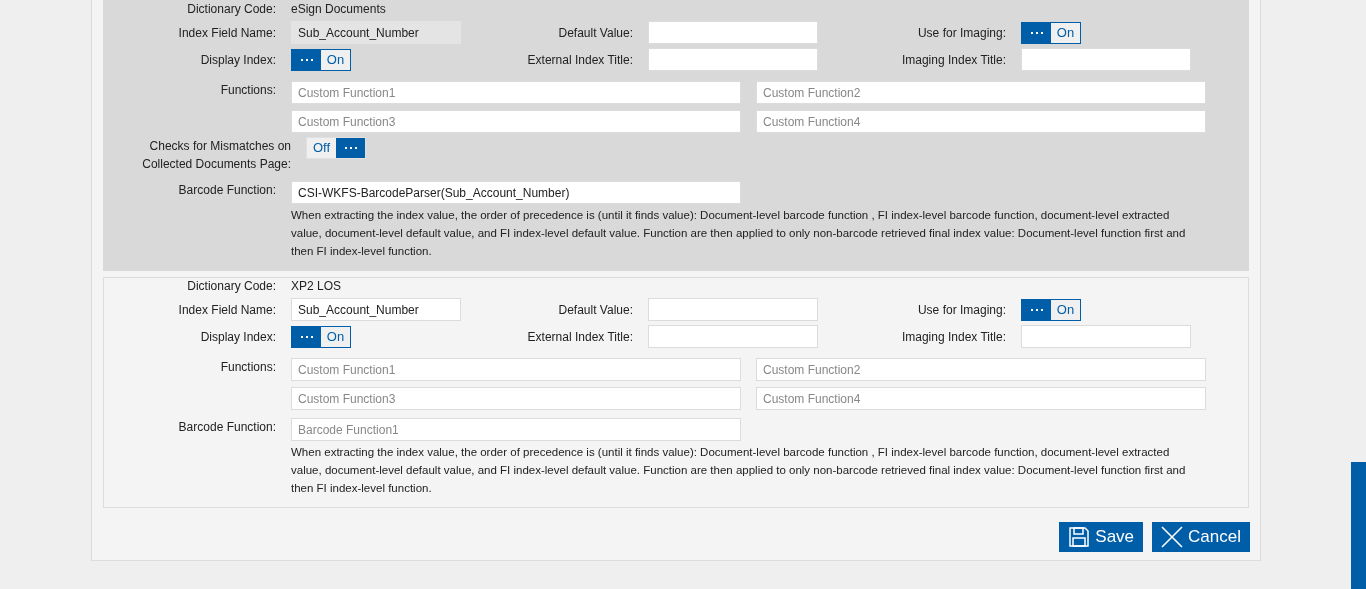 The width and height of the screenshot is (1366, 589). I want to click on dictionary-code-value: XP2 LOS, so click(316, 286).